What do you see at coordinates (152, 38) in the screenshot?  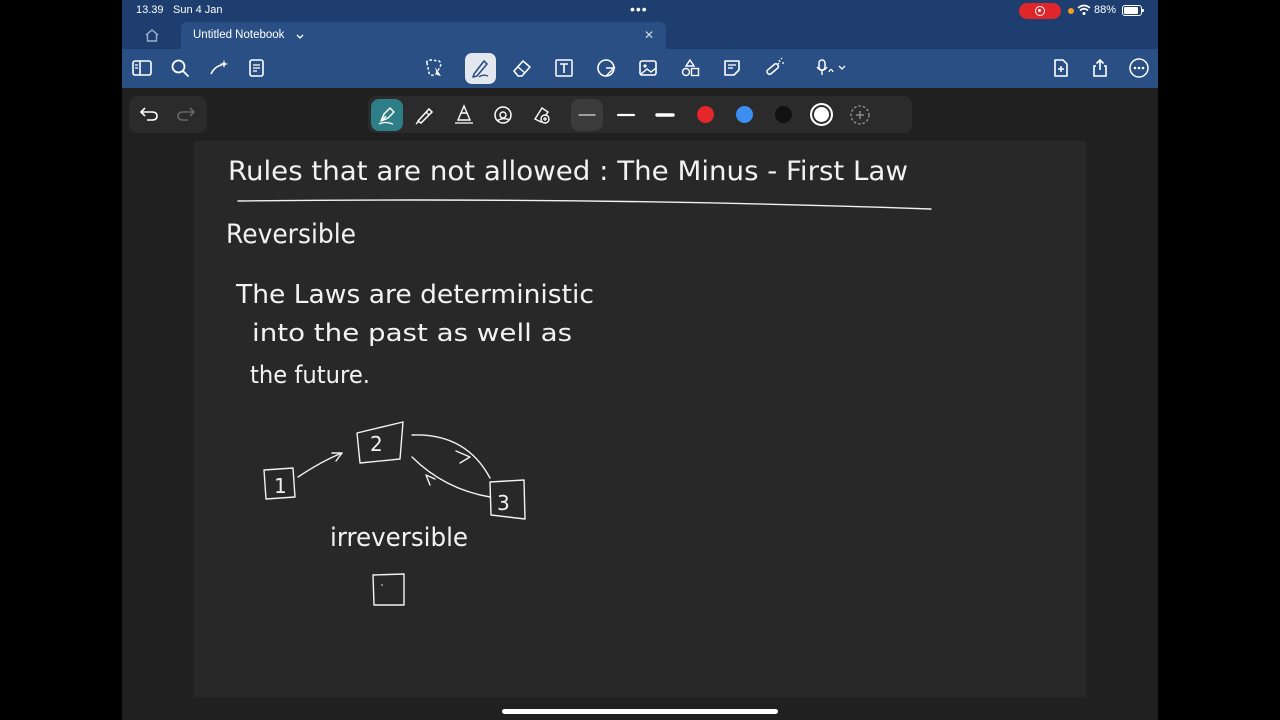 I see `home-icon` at bounding box center [152, 38].